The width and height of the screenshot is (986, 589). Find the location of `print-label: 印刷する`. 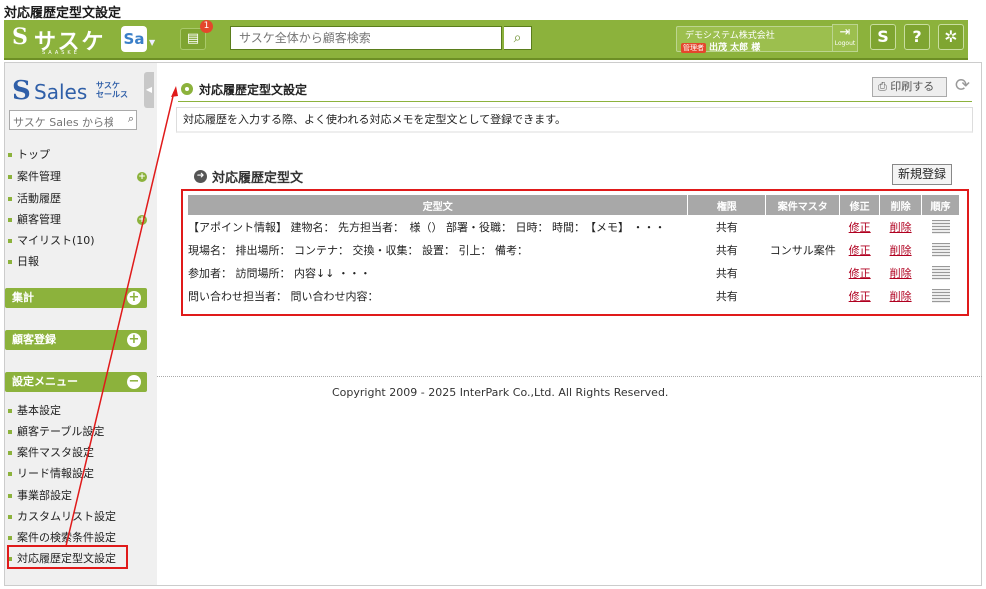

print-label: 印刷する is located at coordinates (912, 86).